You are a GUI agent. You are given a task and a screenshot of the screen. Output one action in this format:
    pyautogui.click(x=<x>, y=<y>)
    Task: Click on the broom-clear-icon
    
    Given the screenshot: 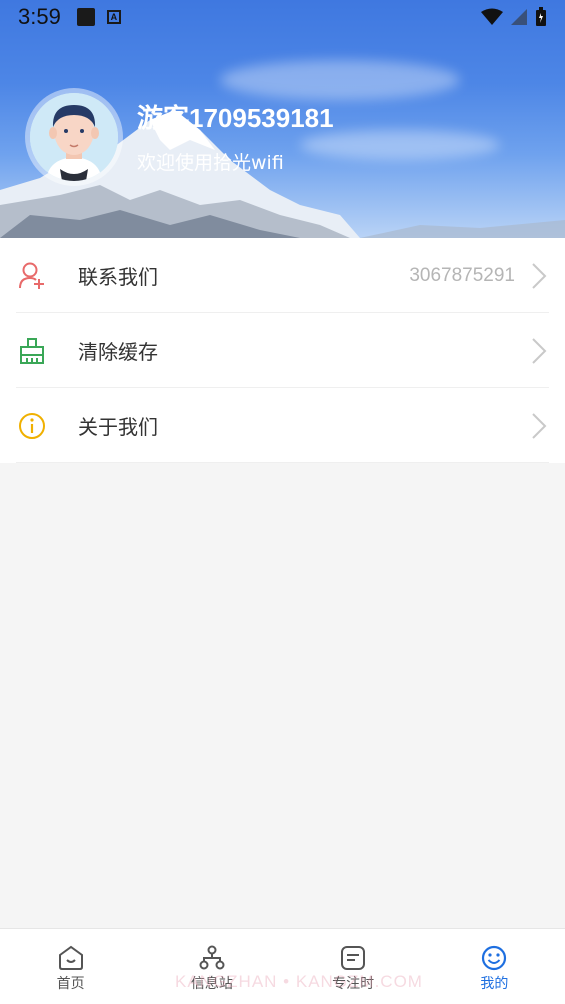 What is the action you would take?
    pyautogui.click(x=32, y=351)
    